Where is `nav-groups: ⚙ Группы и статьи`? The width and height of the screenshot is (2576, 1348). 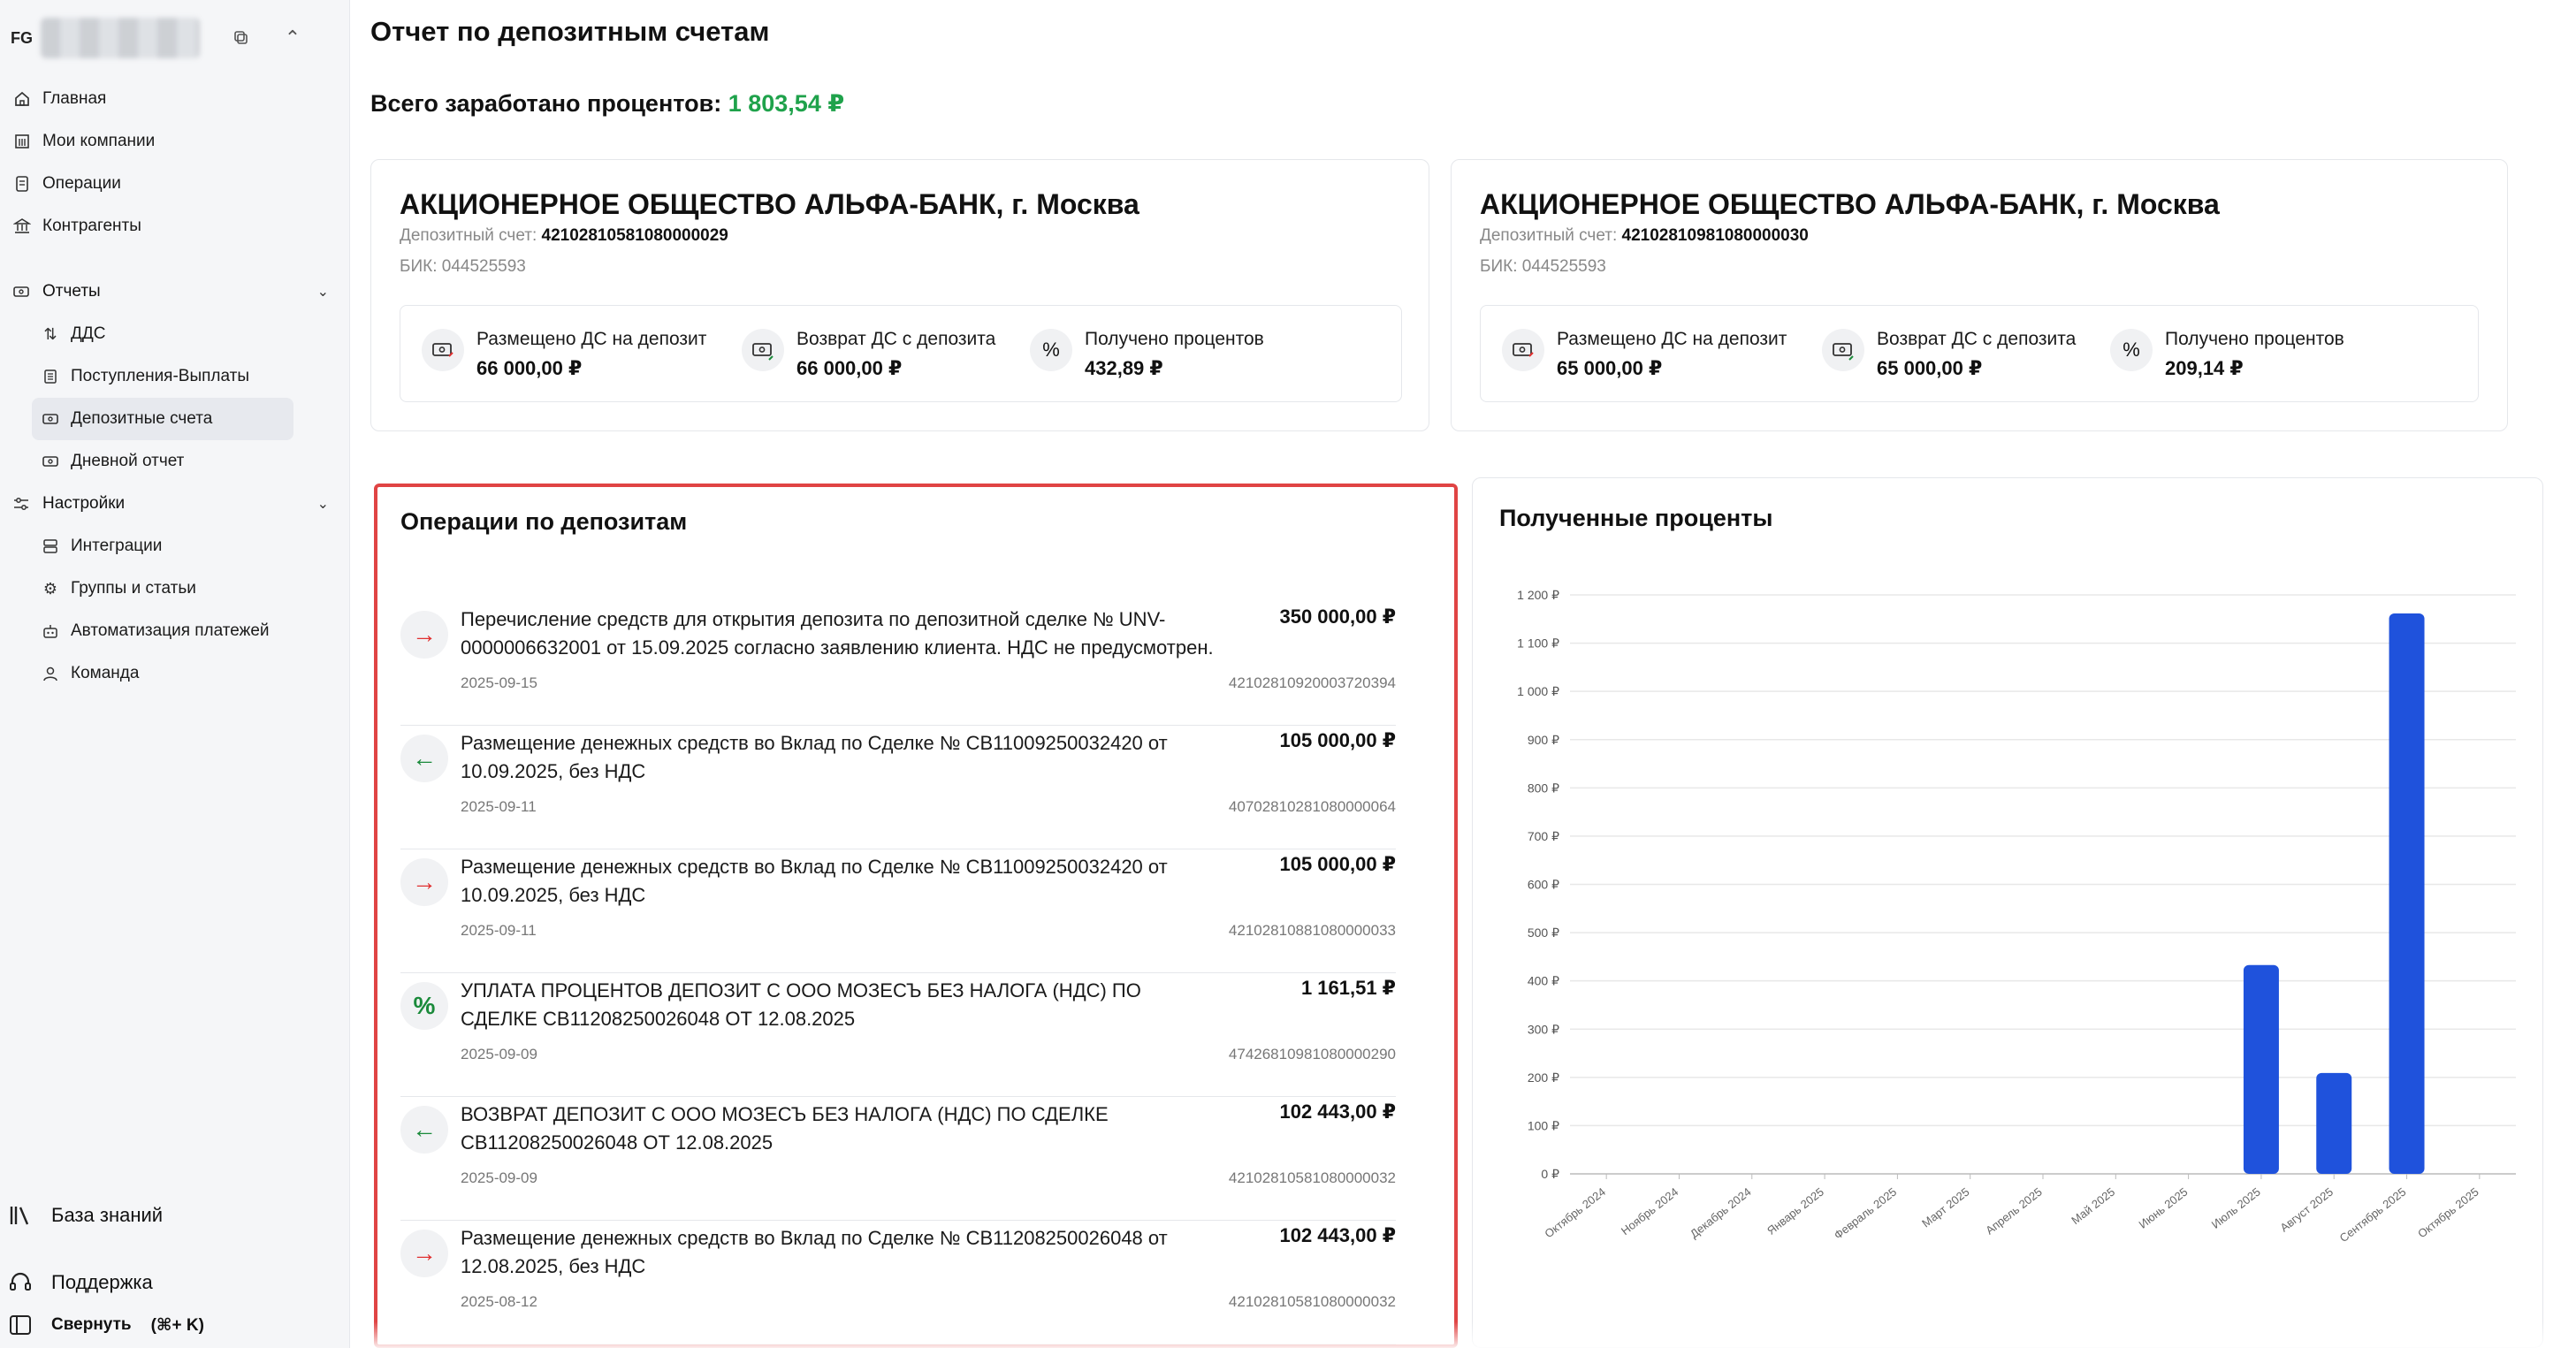 nav-groups: ⚙ Группы и статьи is located at coordinates (175, 588).